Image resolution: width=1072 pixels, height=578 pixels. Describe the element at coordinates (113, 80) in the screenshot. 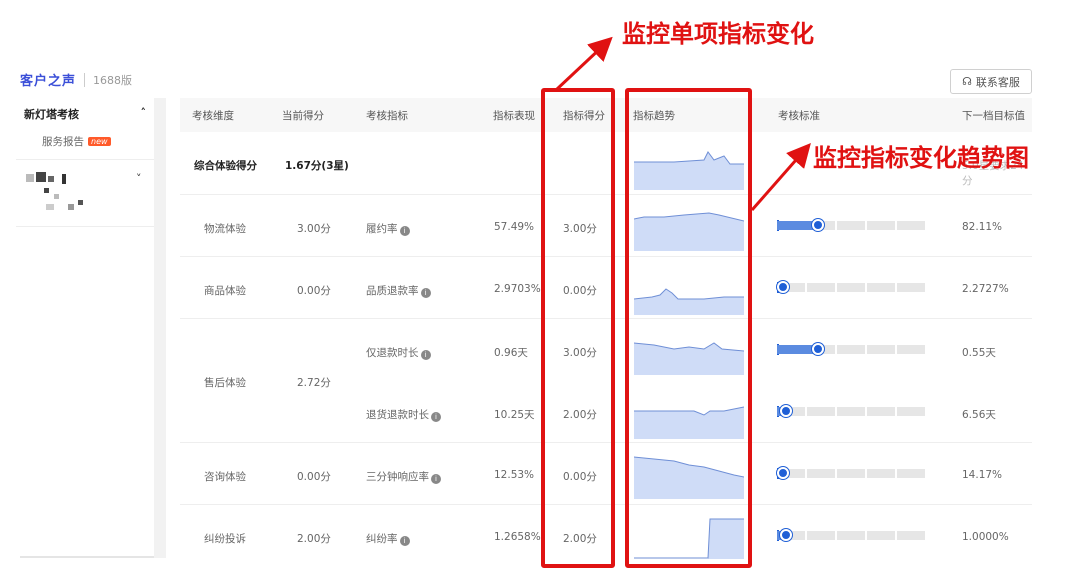

I see `version-label: 1688版` at that location.